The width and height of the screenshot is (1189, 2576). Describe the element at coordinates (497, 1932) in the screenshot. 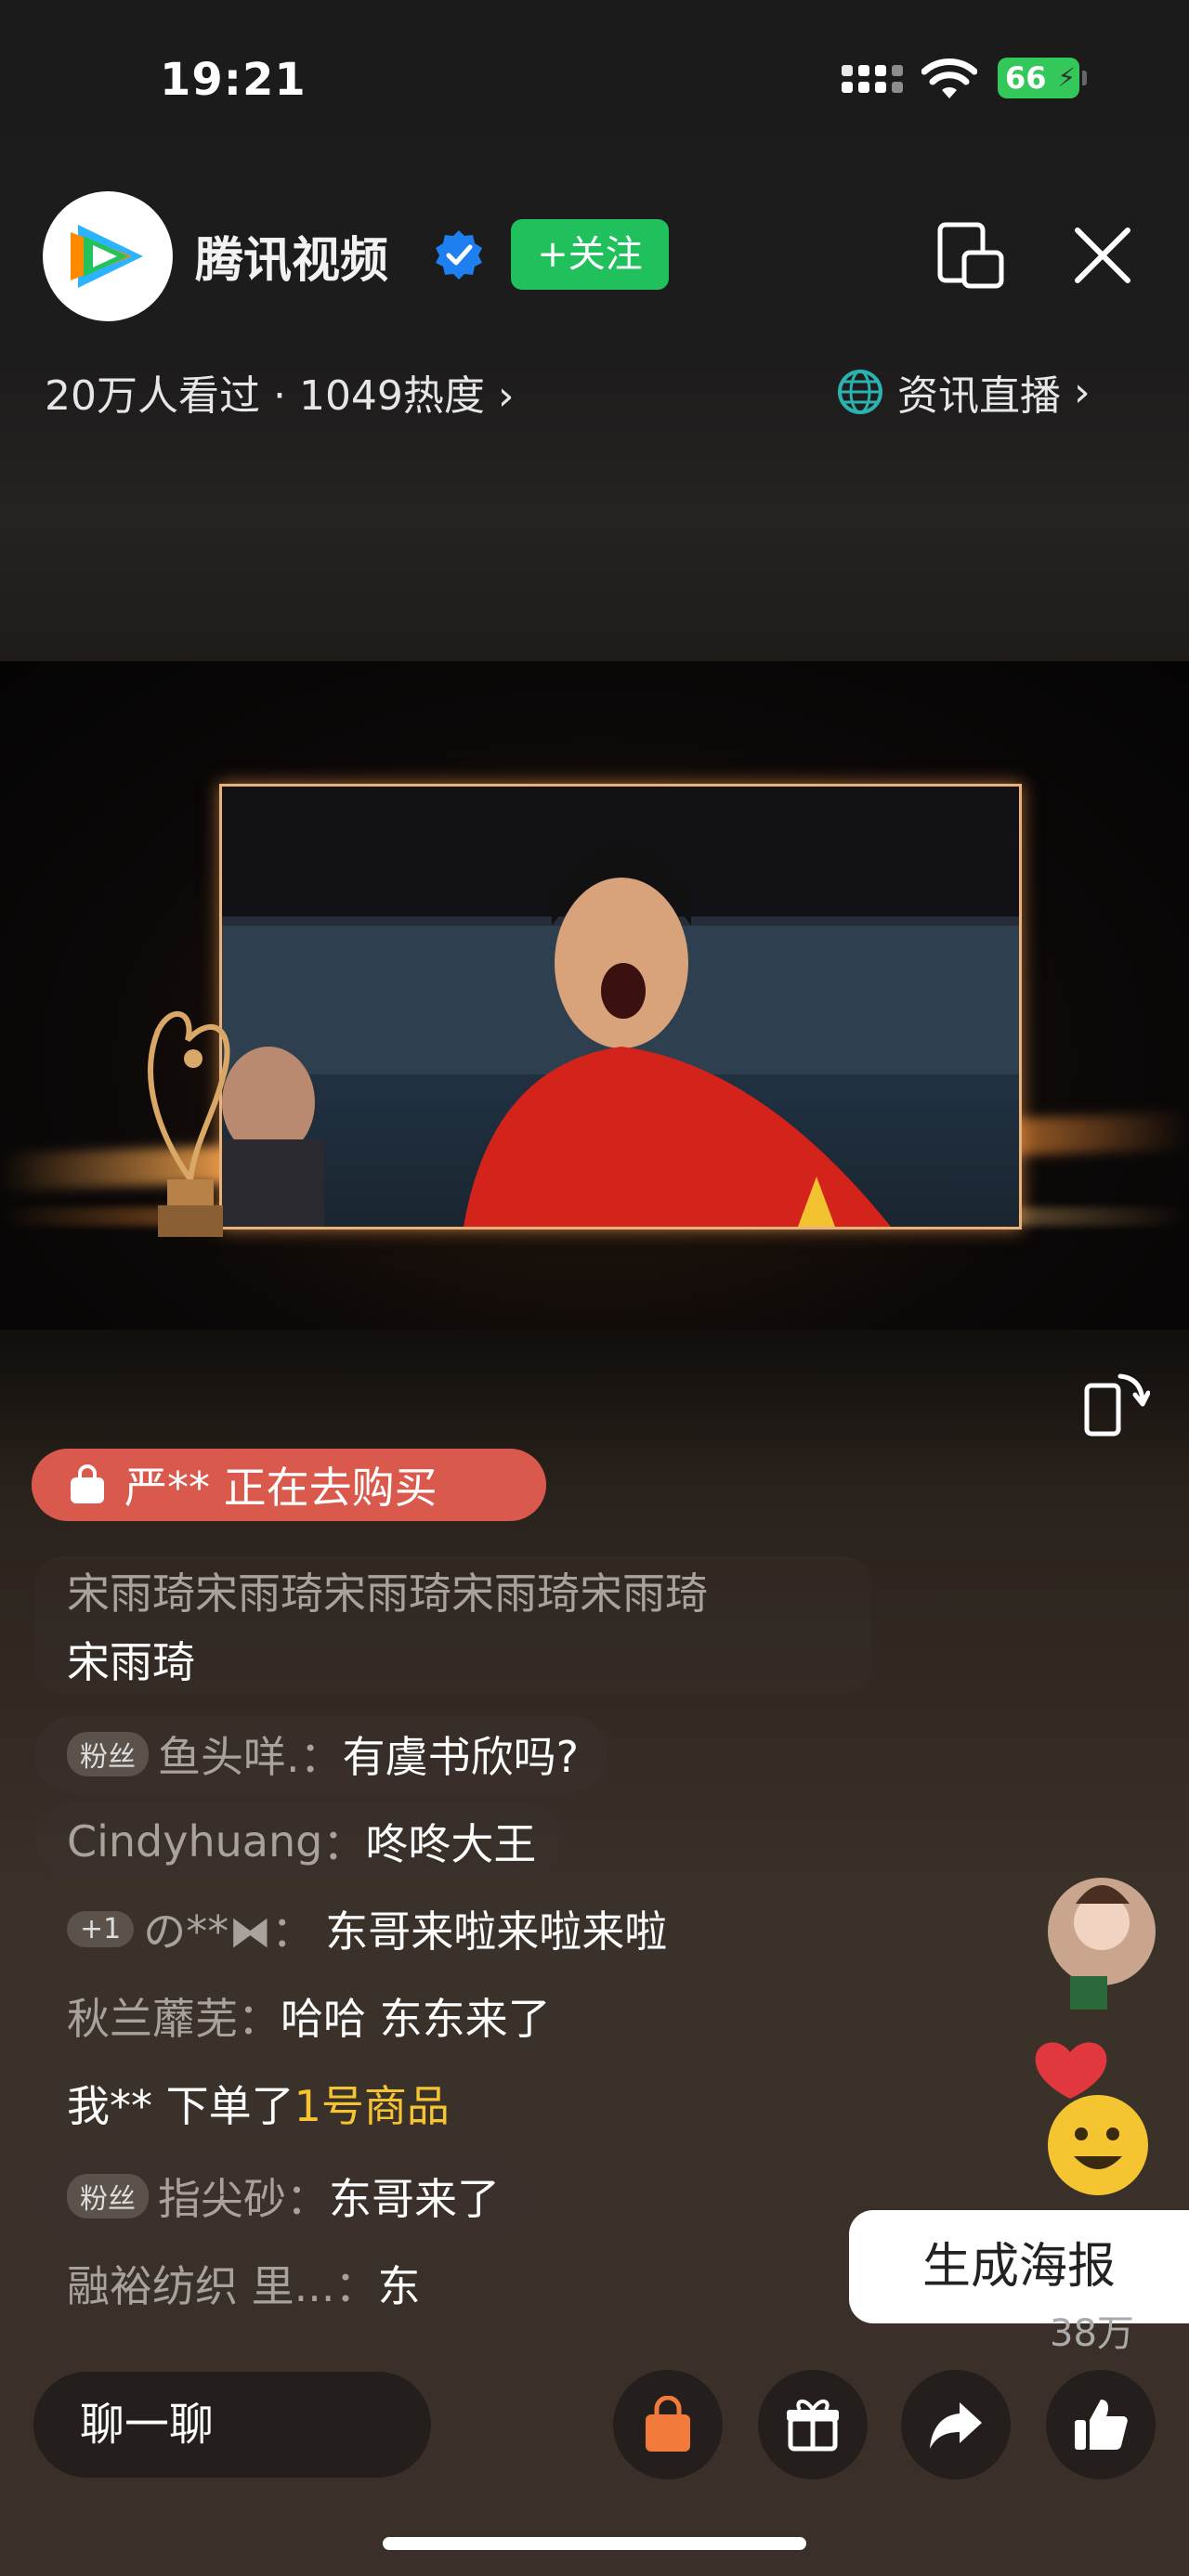

I see `comment-text: 东哥来啦来啦来啦` at that location.